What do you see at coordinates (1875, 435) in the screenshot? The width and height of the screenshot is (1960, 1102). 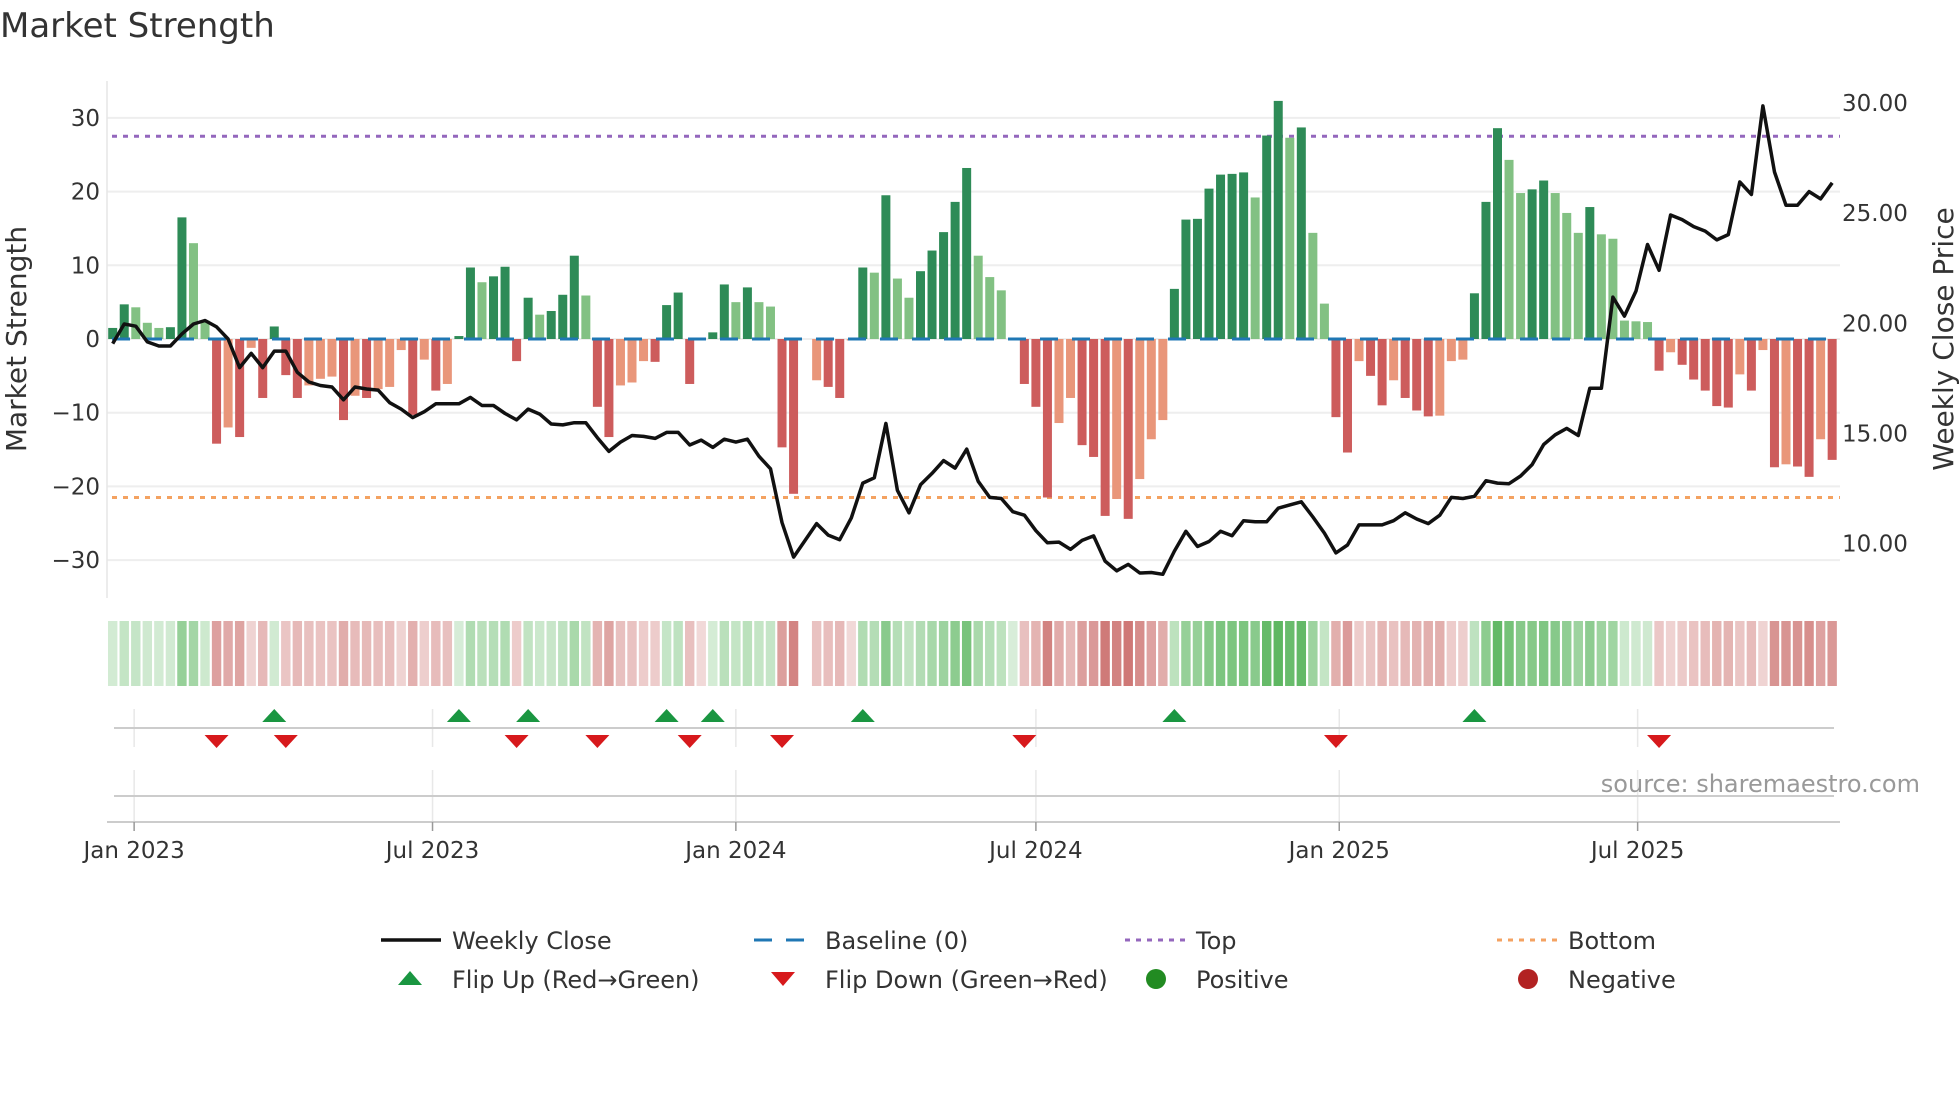 I see `y2-tick-label: 15.00` at bounding box center [1875, 435].